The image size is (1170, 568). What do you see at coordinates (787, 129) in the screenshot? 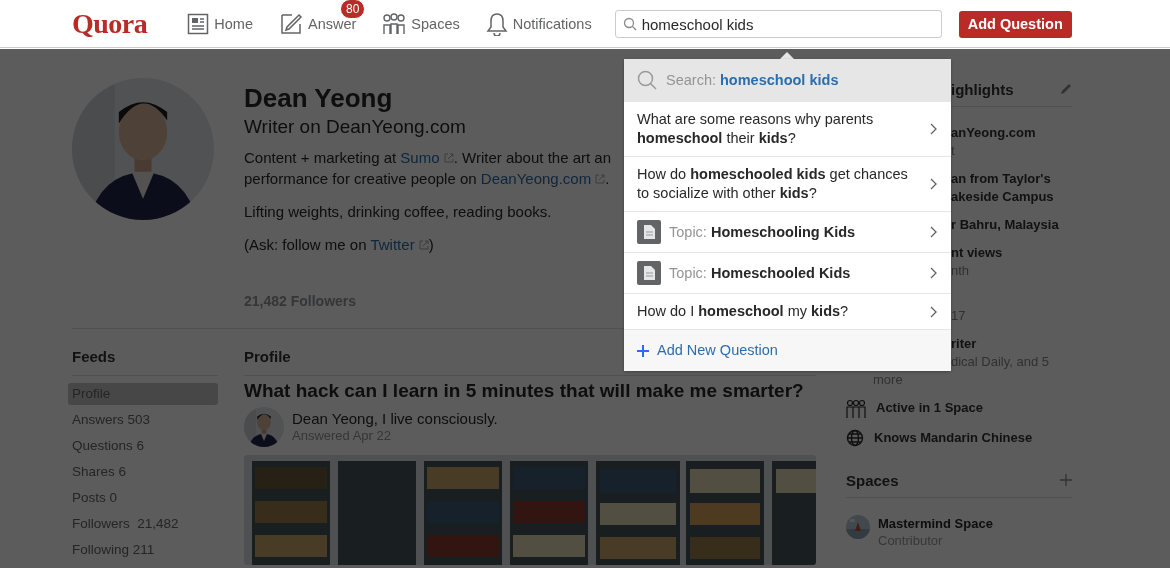
I see `question-suggestion: What are some reasons why parents homeschool their kids?` at bounding box center [787, 129].